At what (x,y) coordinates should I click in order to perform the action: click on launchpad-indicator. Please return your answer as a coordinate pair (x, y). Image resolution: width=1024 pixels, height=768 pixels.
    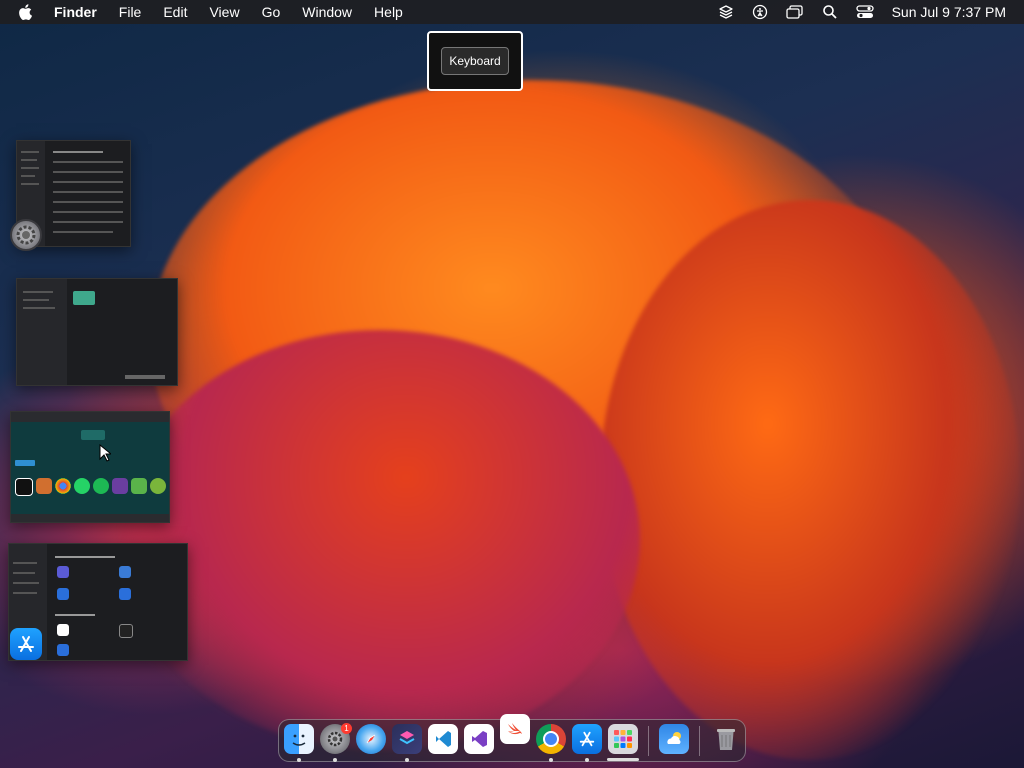
    Looking at the image, I should click on (623, 759).